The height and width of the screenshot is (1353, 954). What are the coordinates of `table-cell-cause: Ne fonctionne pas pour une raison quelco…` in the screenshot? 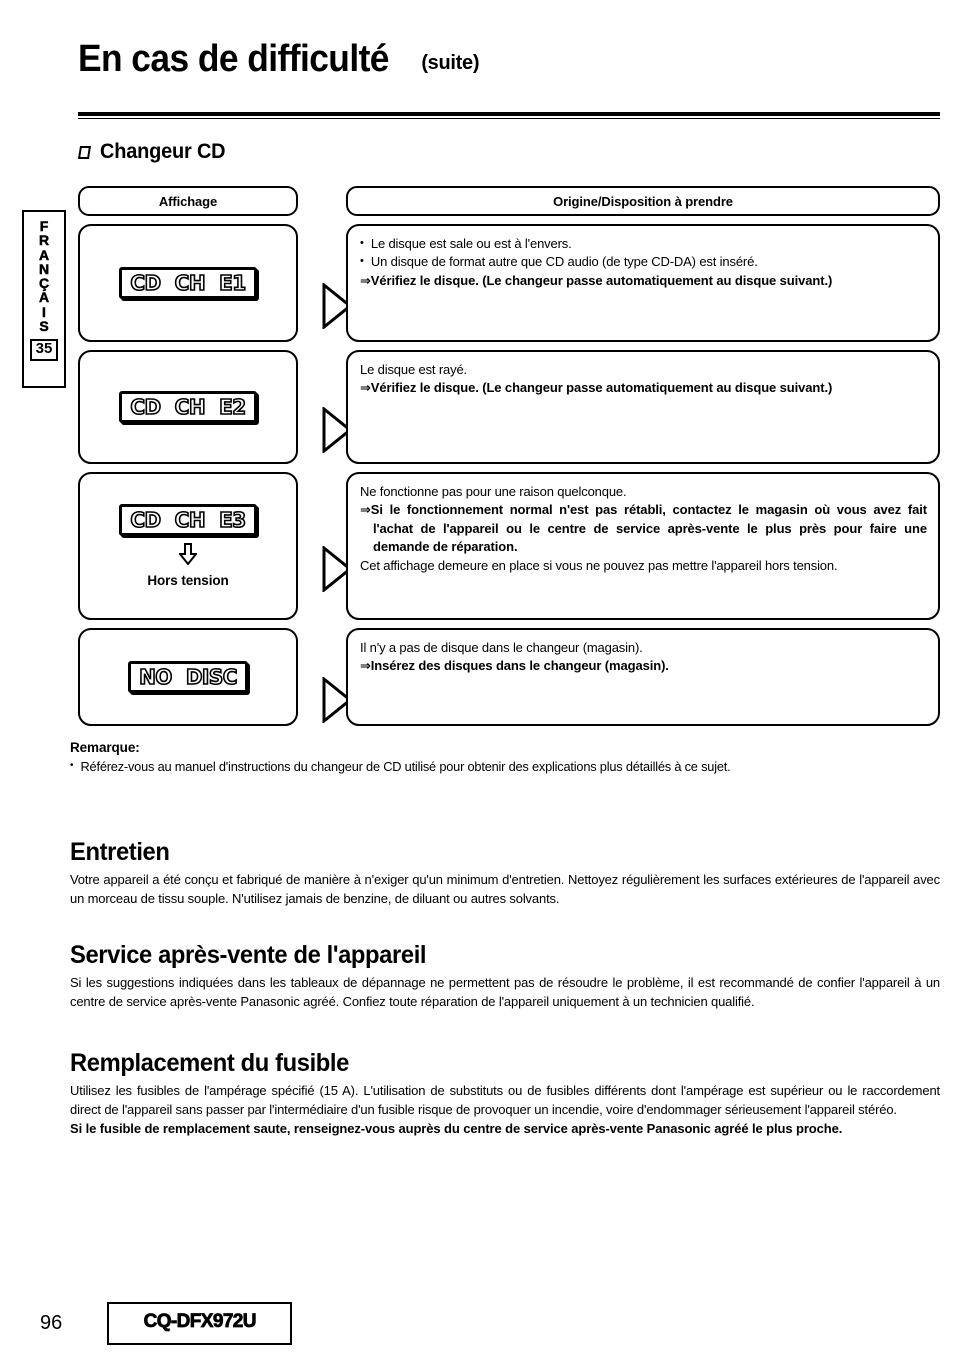 It's located at (643, 546).